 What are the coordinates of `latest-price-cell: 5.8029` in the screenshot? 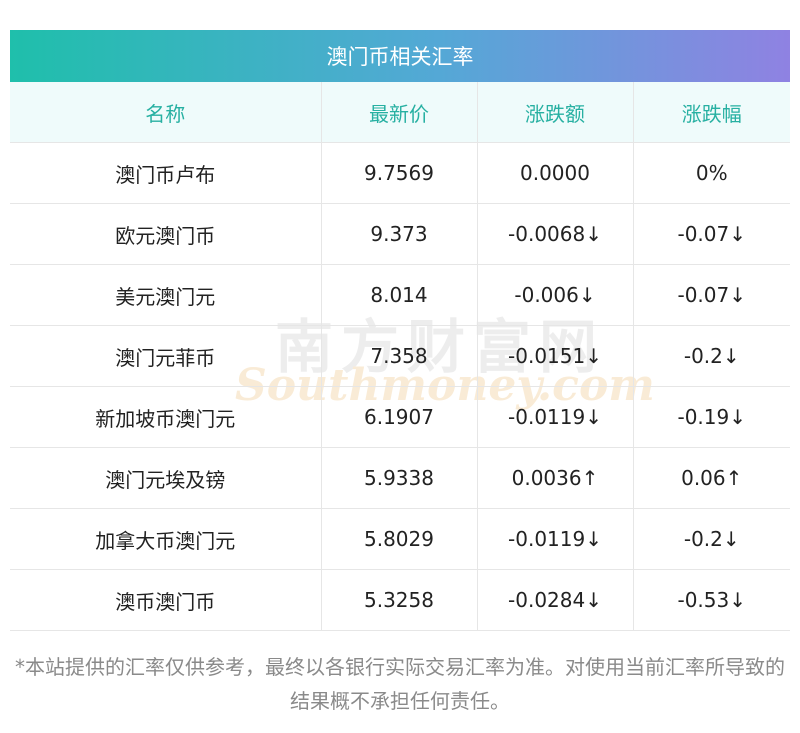 It's located at (399, 539).